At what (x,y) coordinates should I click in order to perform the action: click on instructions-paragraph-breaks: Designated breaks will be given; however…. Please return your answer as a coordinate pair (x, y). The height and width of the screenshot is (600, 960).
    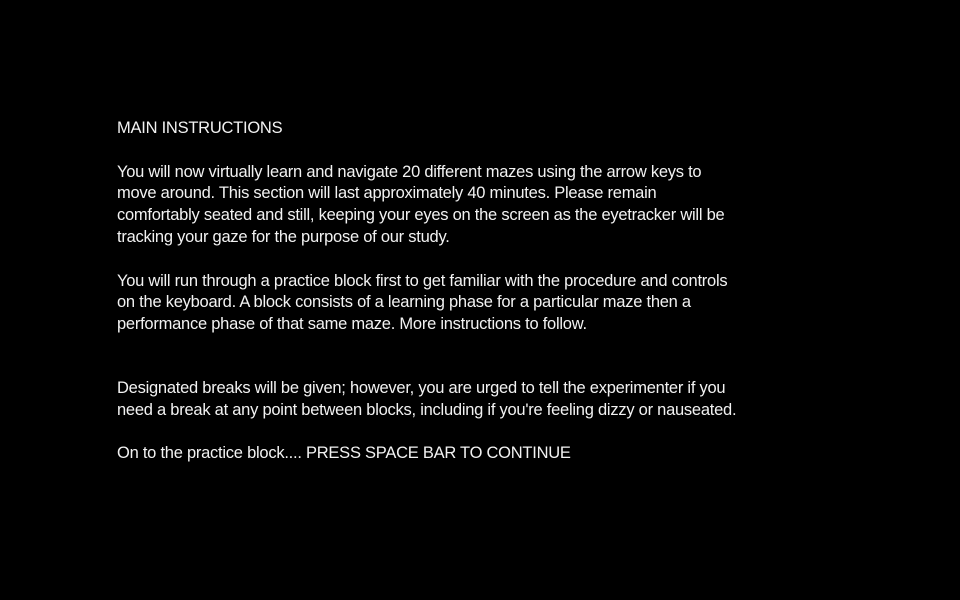
    Looking at the image, I should click on (427, 398).